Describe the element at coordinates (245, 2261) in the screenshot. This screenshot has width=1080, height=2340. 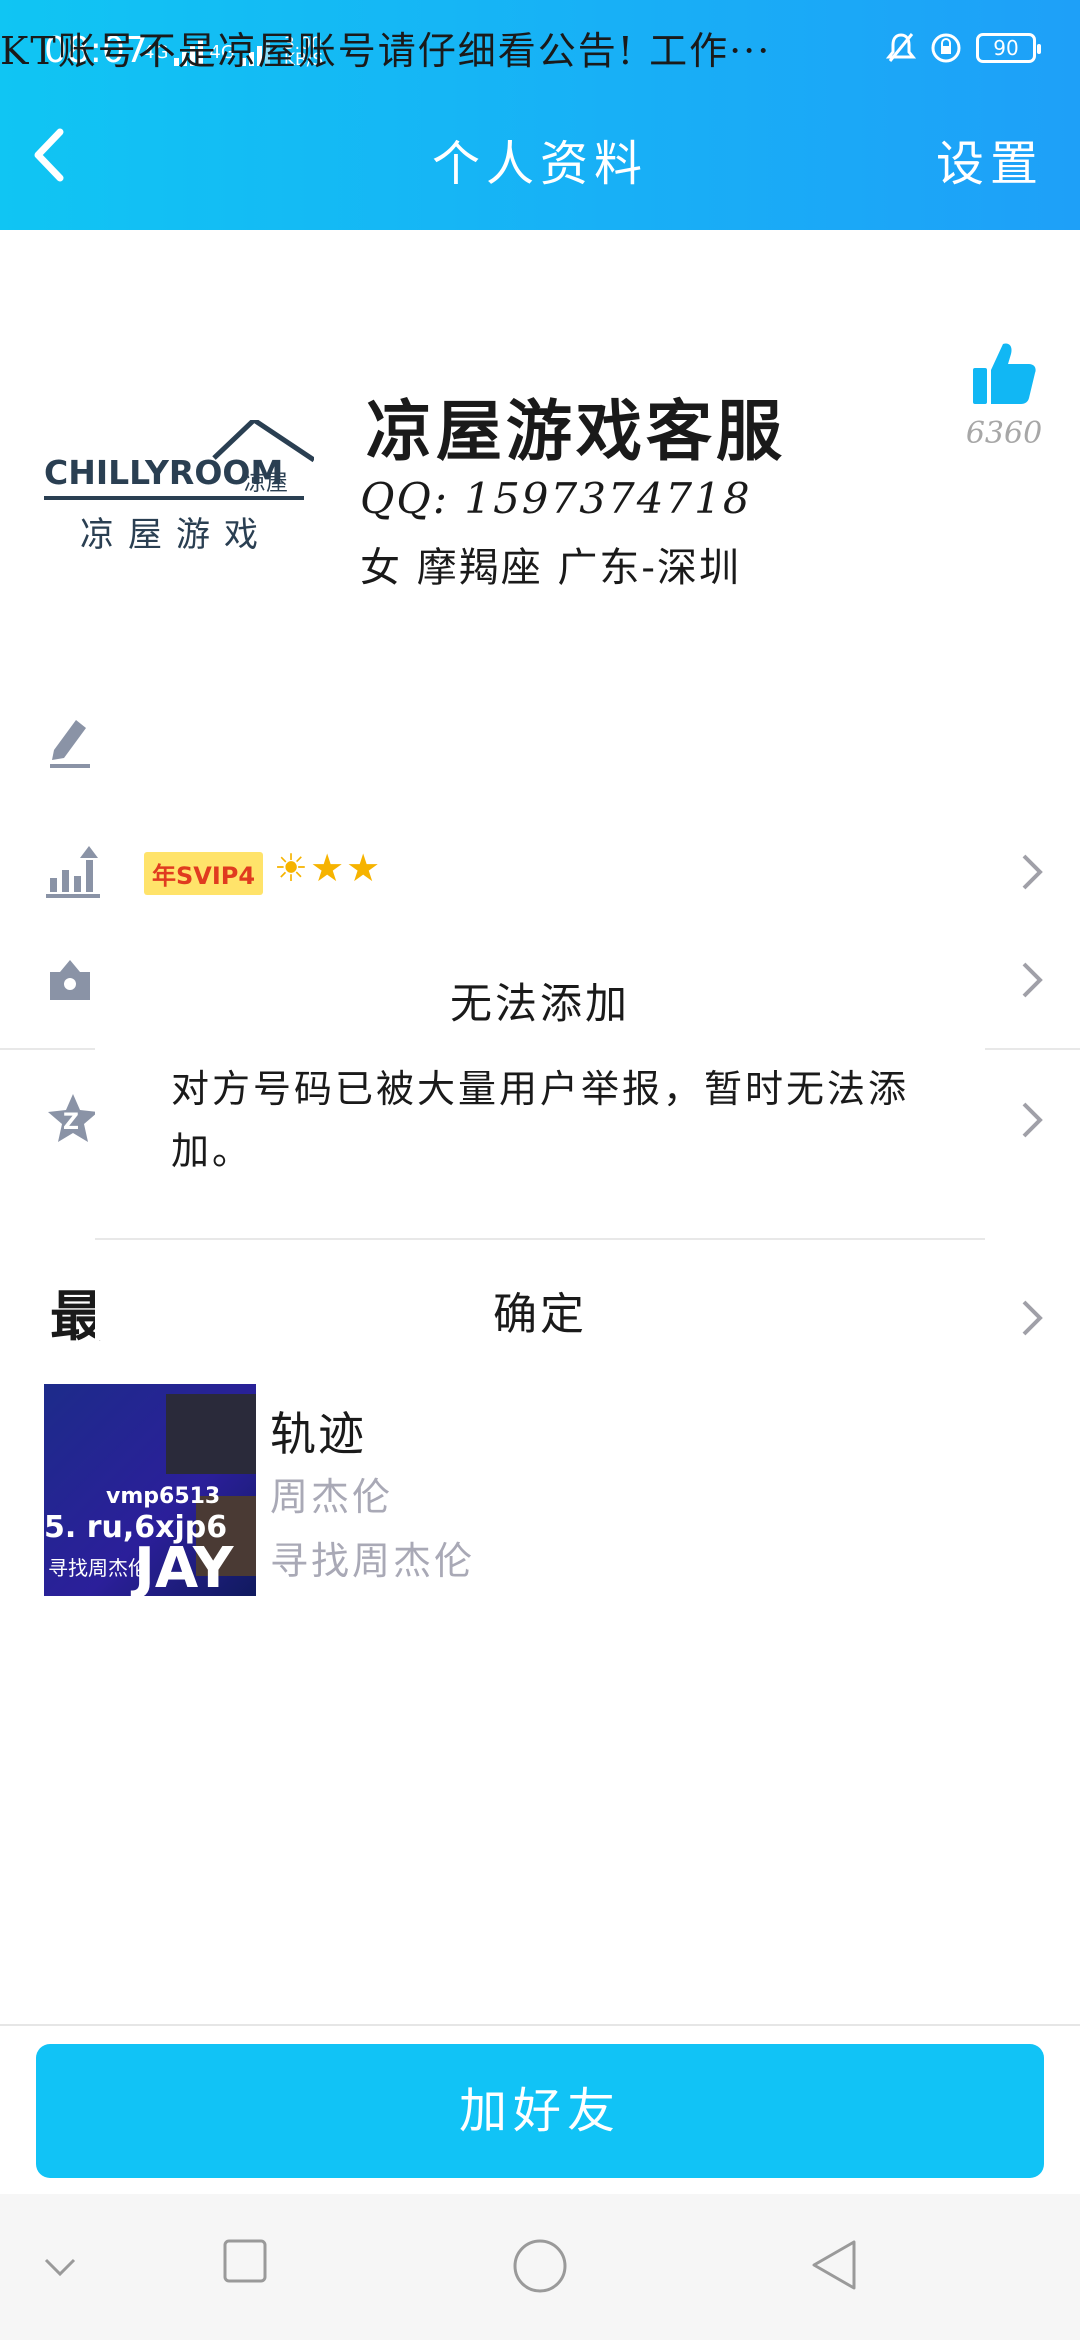
I see `recents-square-icon` at that location.